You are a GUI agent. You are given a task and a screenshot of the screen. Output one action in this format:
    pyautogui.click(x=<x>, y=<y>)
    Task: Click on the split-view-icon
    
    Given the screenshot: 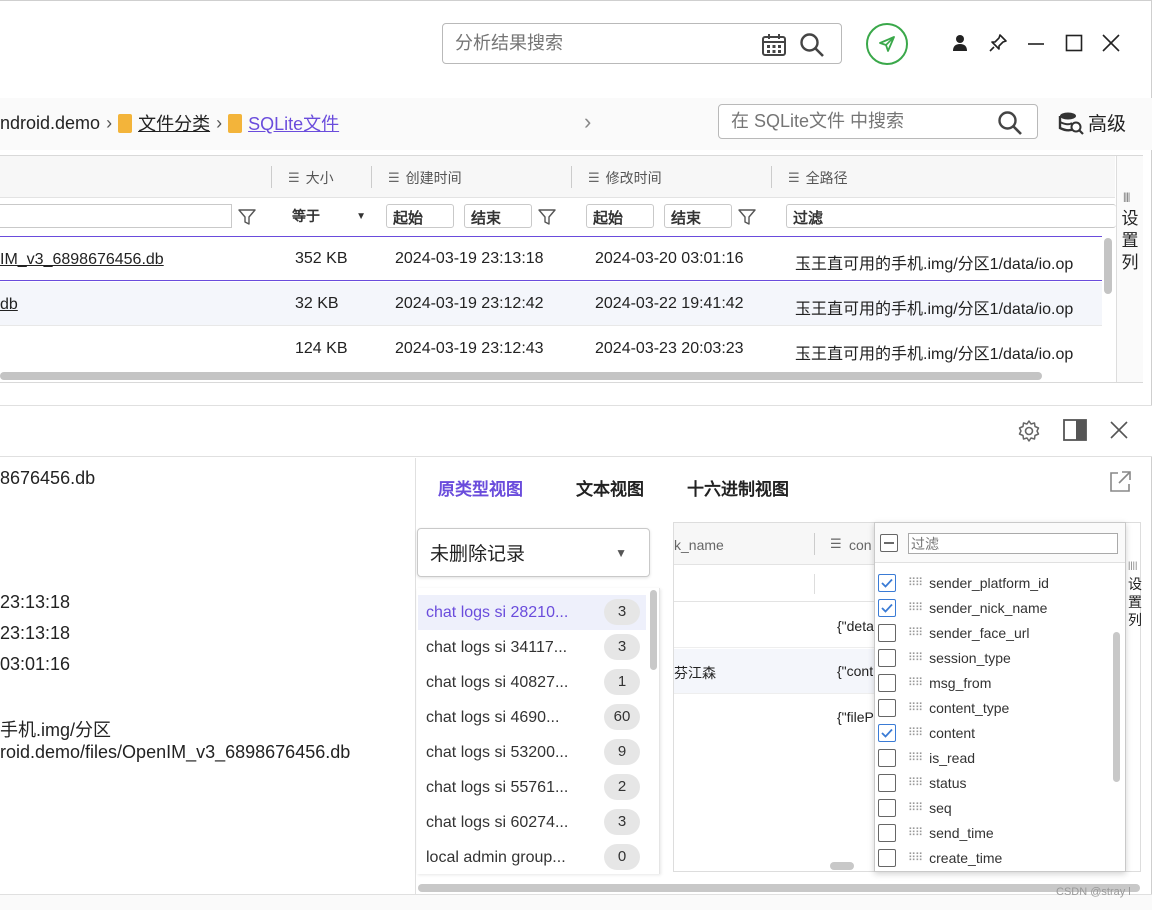 What is the action you would take?
    pyautogui.click(x=1075, y=430)
    